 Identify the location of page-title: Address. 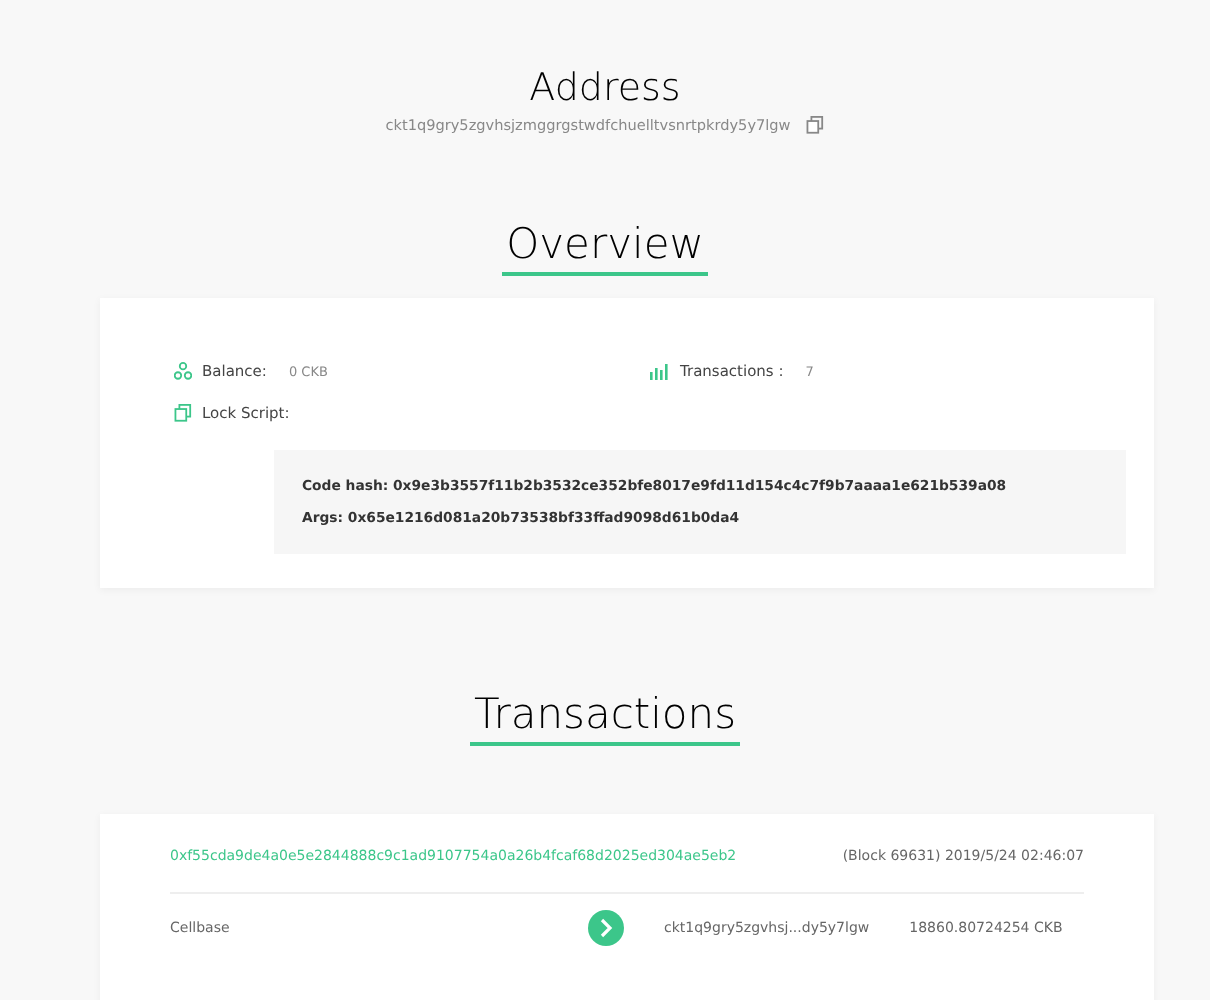
(605, 88).